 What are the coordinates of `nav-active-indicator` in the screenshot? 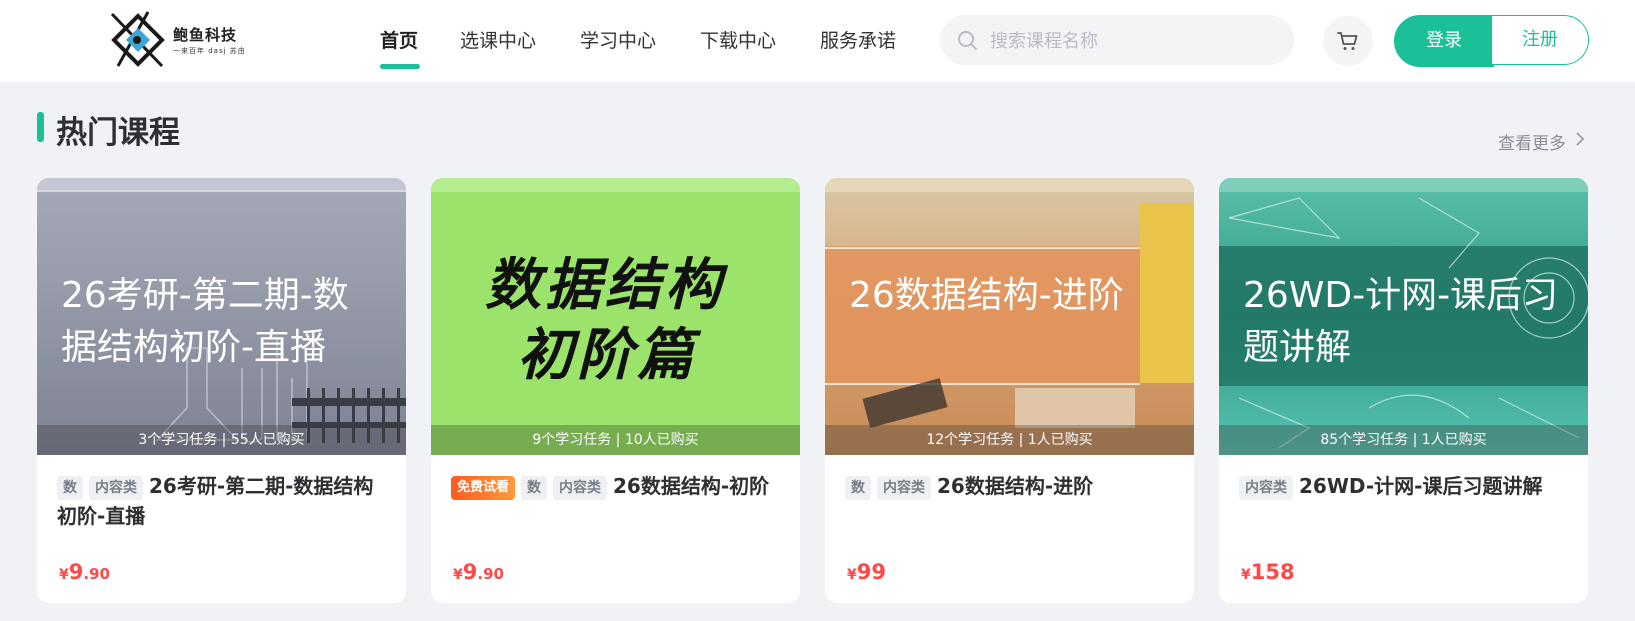 It's located at (400, 66).